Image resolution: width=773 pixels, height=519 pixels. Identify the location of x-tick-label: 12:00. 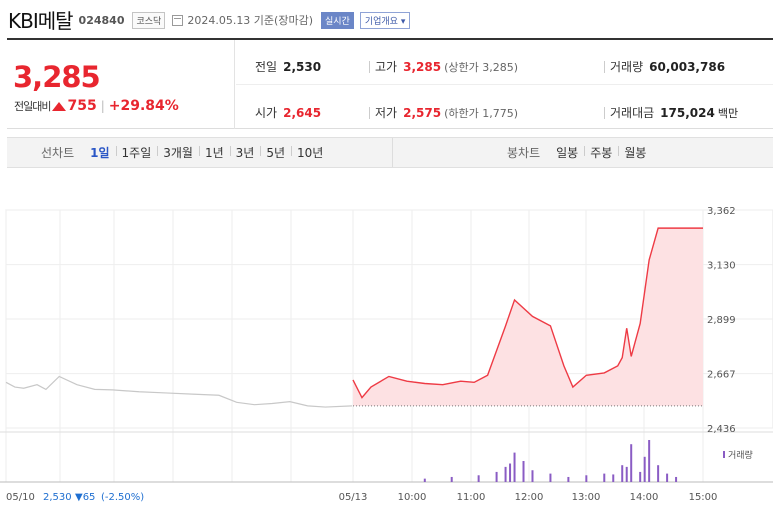
(529, 497).